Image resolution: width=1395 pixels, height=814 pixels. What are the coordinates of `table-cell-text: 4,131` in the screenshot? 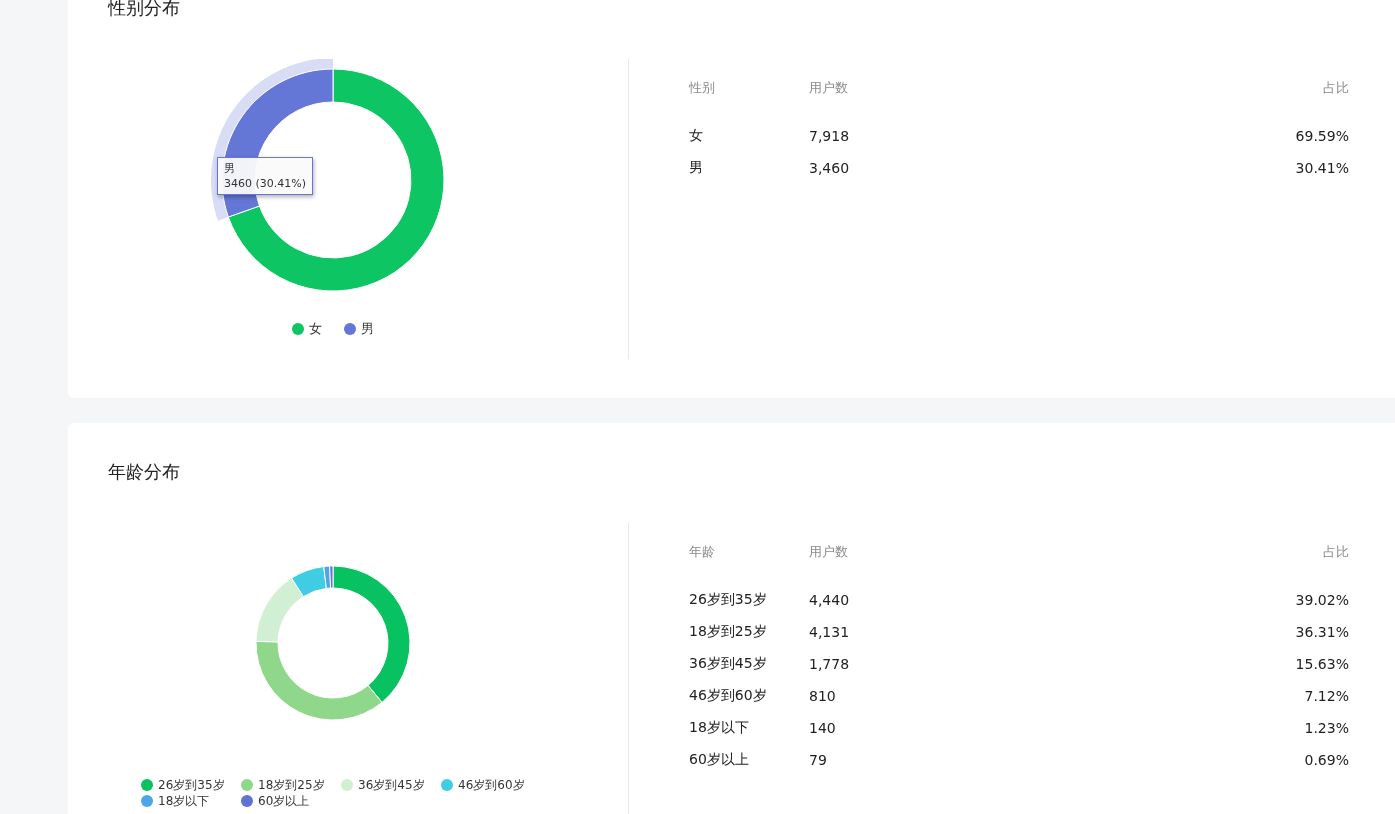 It's located at (830, 632).